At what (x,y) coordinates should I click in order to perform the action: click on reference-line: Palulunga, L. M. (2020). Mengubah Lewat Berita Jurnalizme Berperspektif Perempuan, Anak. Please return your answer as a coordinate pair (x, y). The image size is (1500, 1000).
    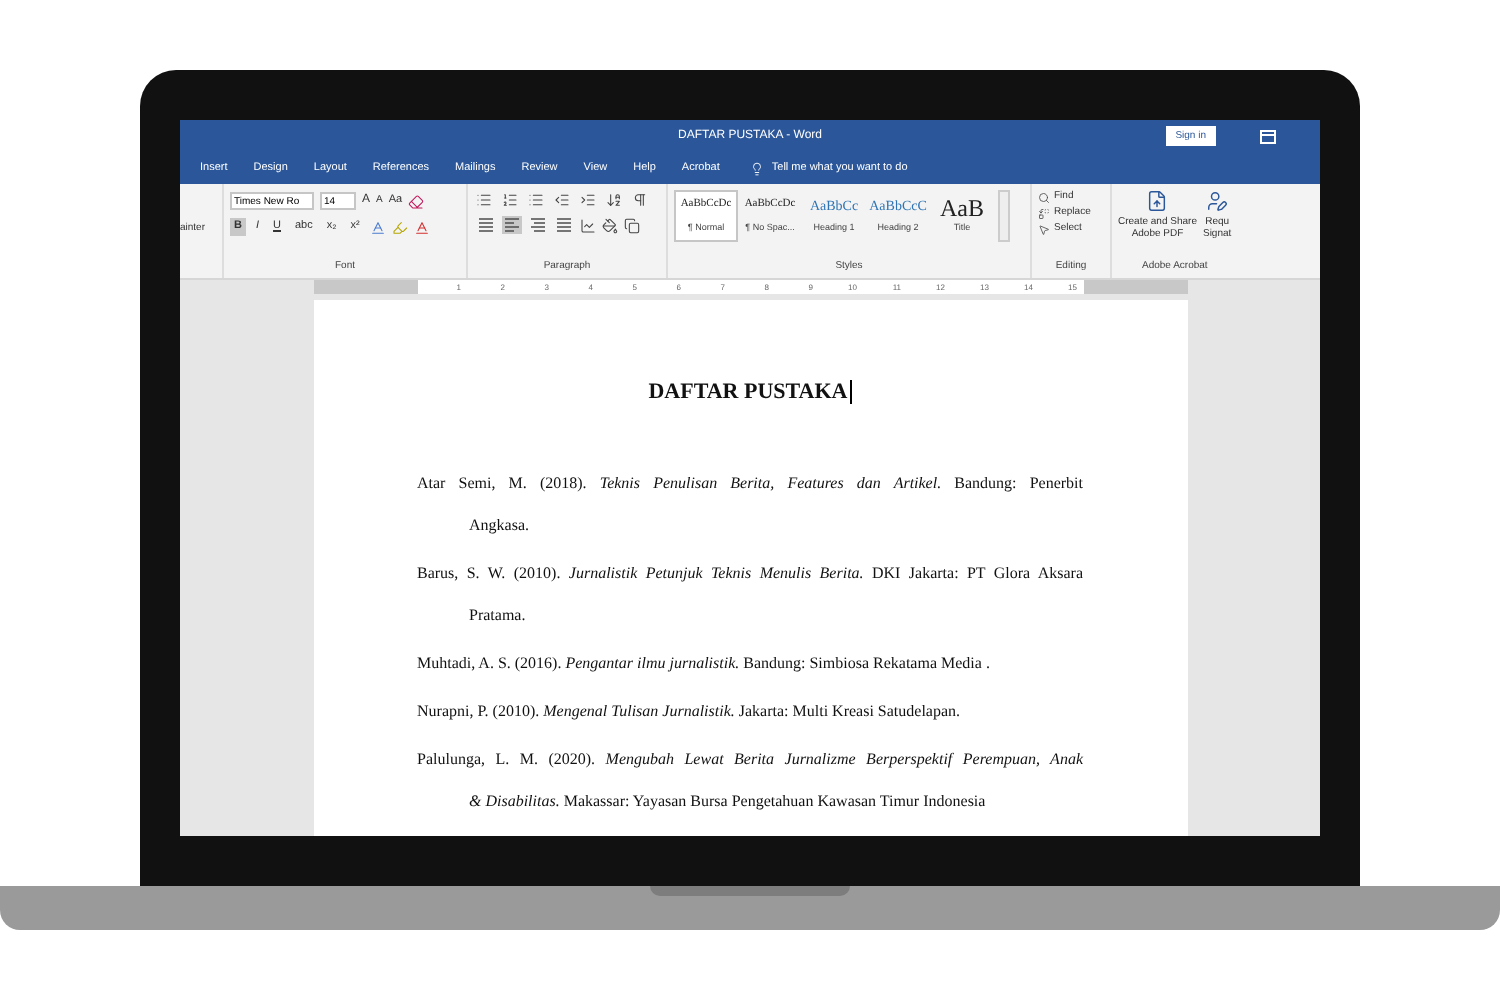
    Looking at the image, I should click on (750, 759).